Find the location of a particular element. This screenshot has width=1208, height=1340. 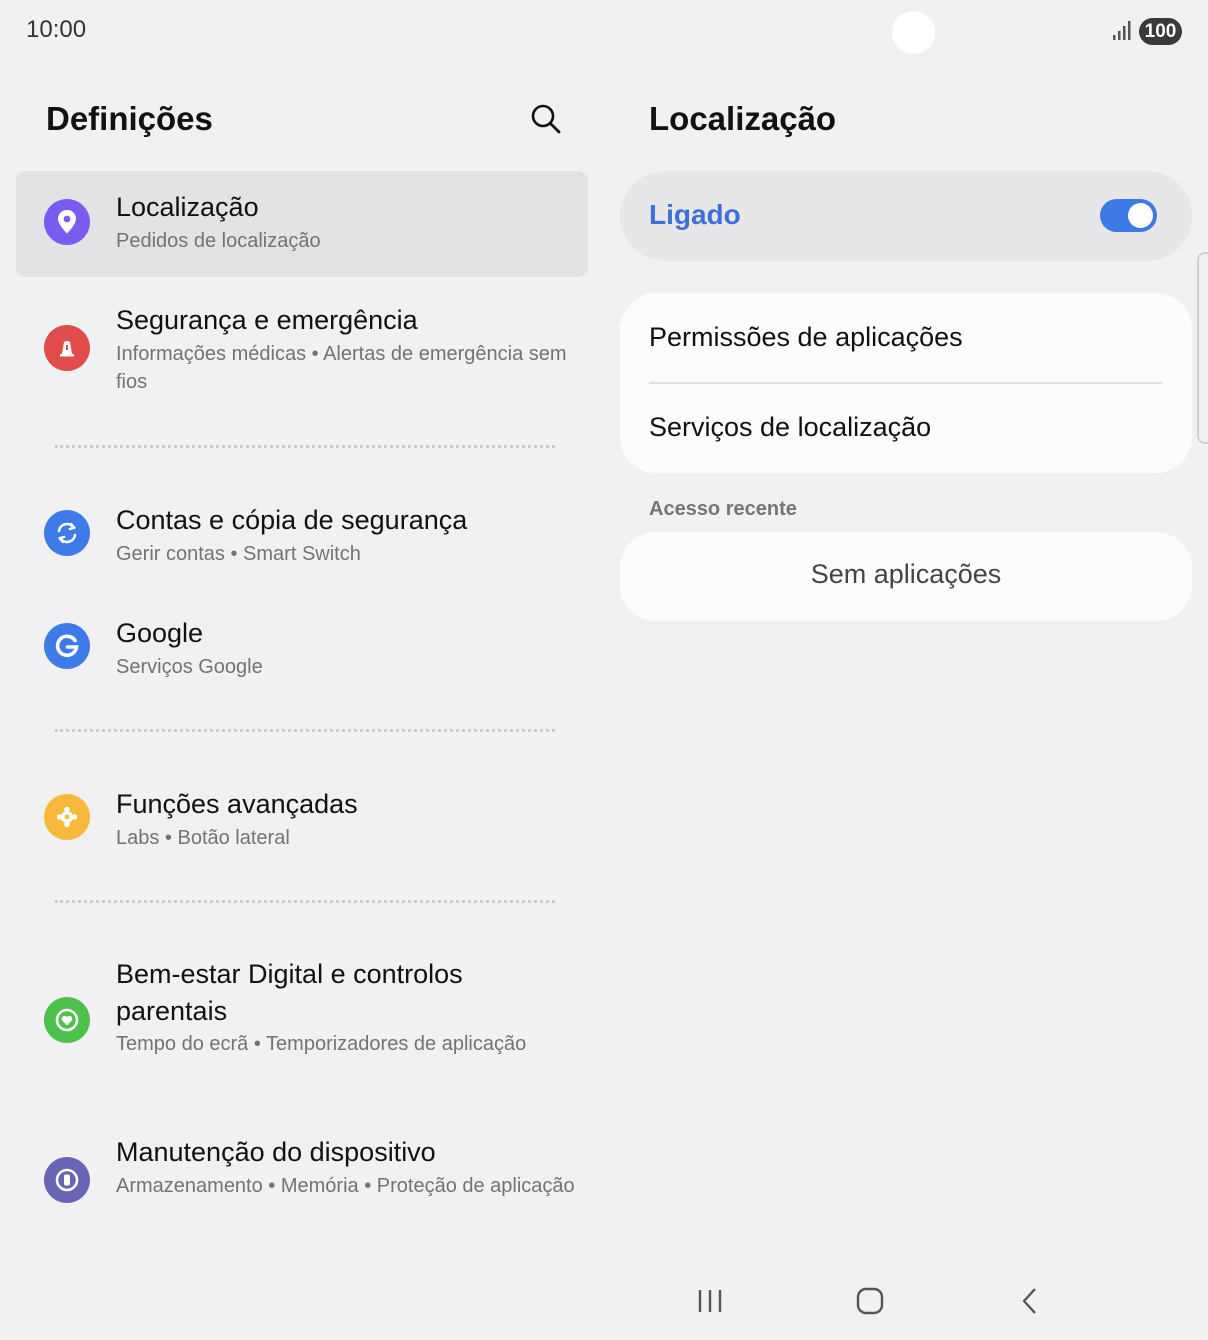

item-subtitle: Gerir contas • Smart Switch is located at coordinates (238, 554).